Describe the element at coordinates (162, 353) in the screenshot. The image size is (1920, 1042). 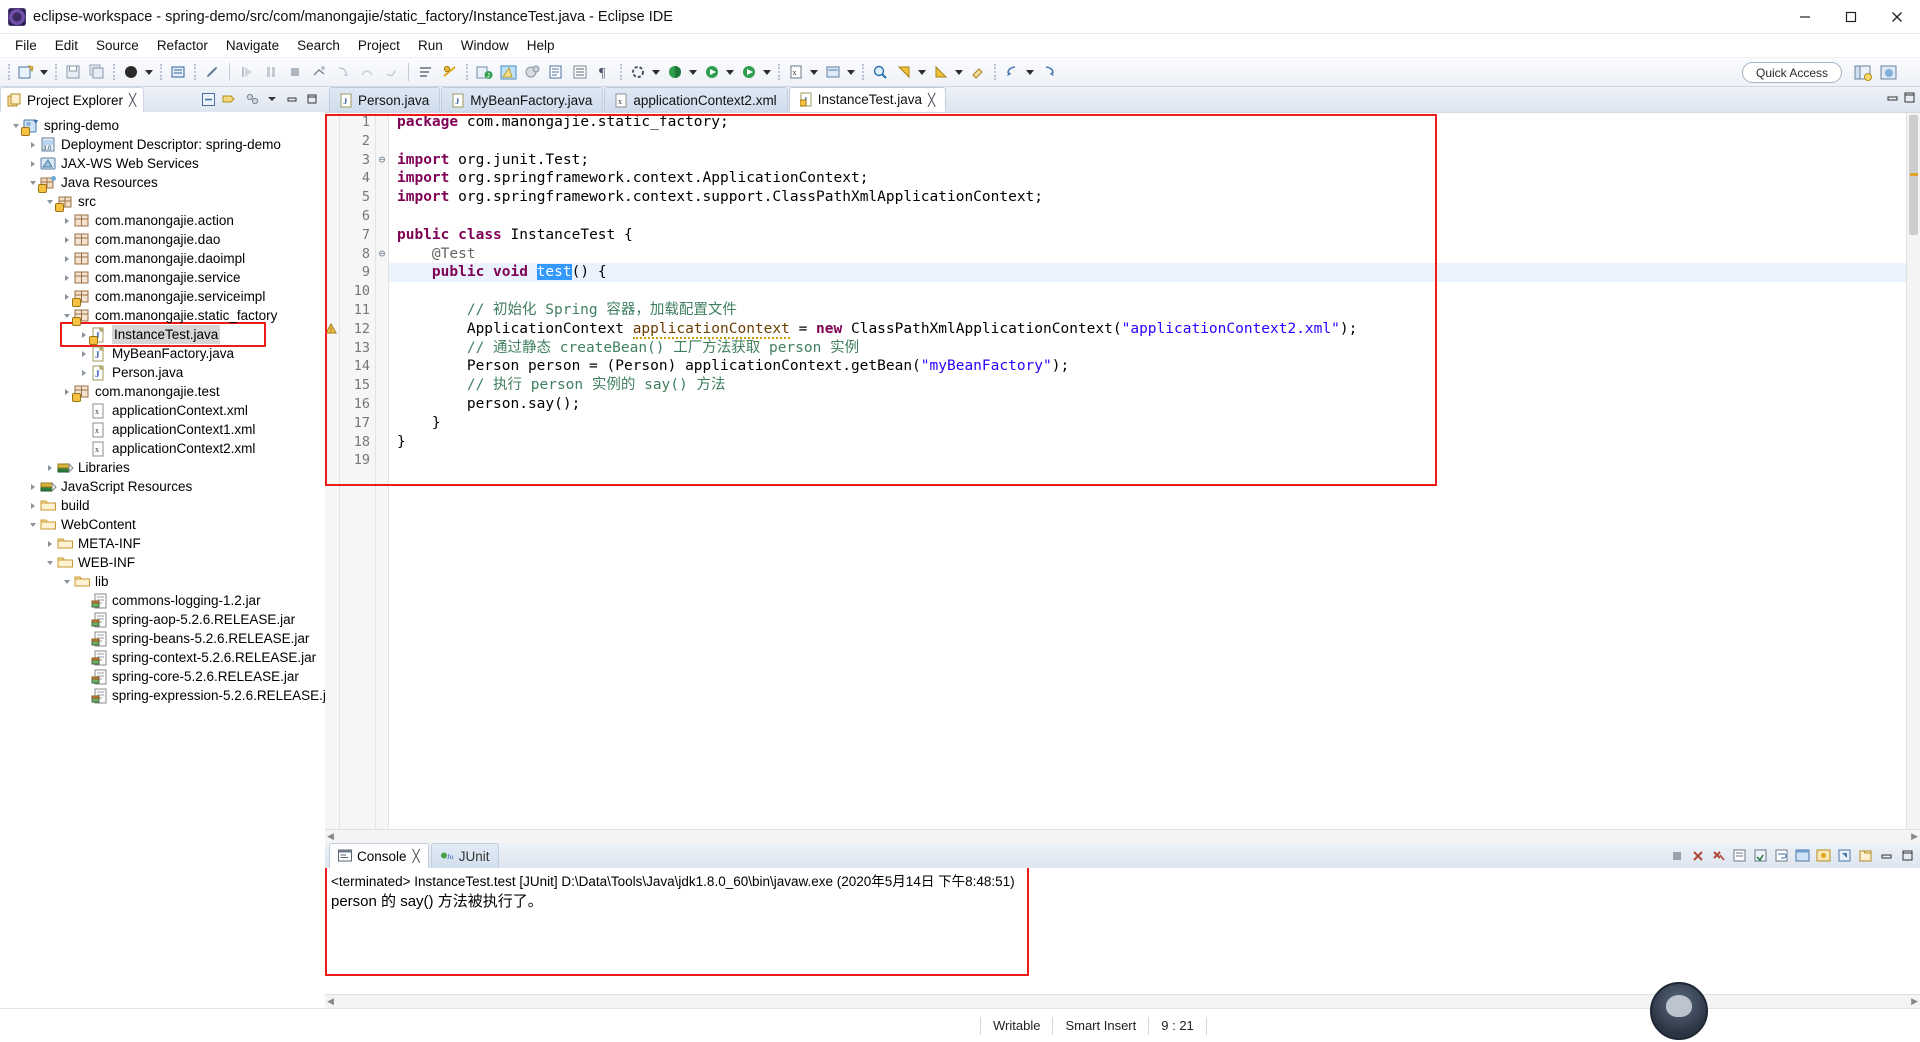
I see `tree-item-mybeanfactory-java: J MyBeanFactory.java` at that location.